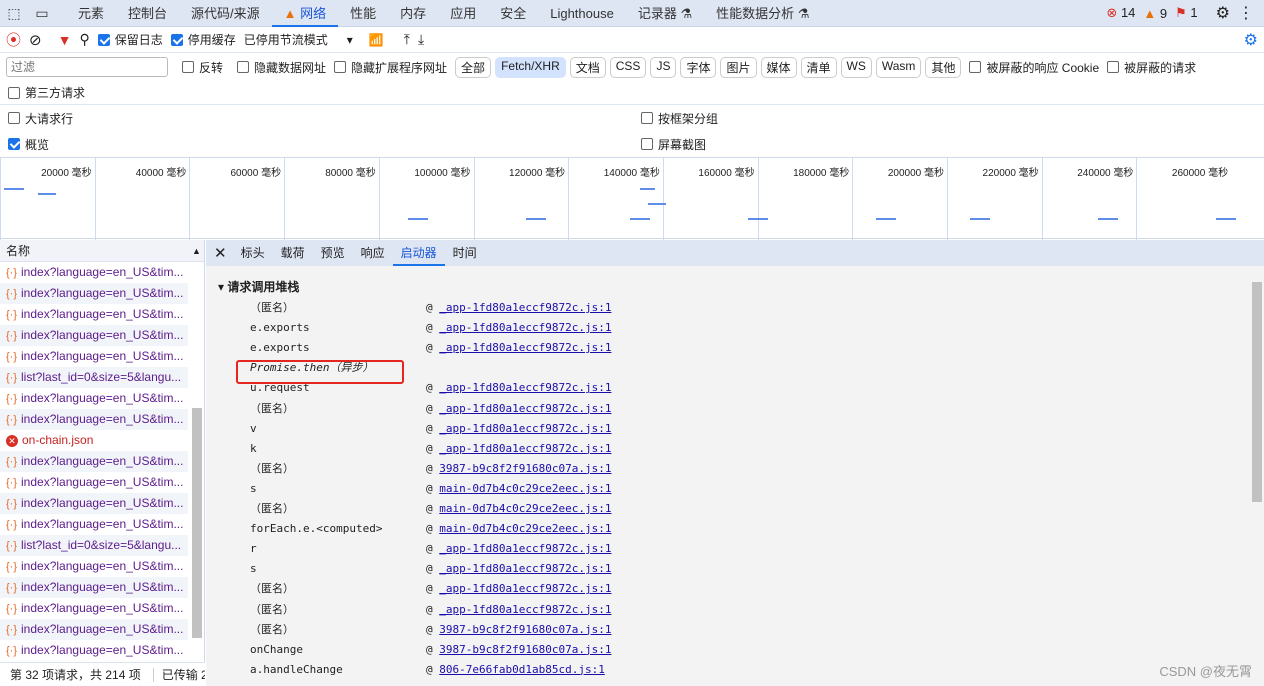 The width and height of the screenshot is (1264, 686). What do you see at coordinates (373, 253) in the screenshot?
I see `tab-3: 响应` at bounding box center [373, 253].